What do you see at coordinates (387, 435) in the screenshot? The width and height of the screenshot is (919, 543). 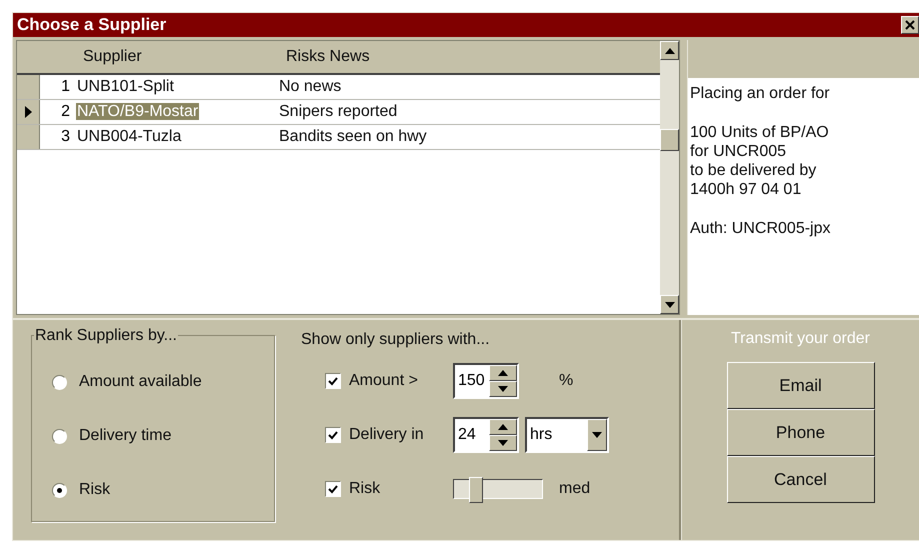 I see `filter-label: Delivery in` at bounding box center [387, 435].